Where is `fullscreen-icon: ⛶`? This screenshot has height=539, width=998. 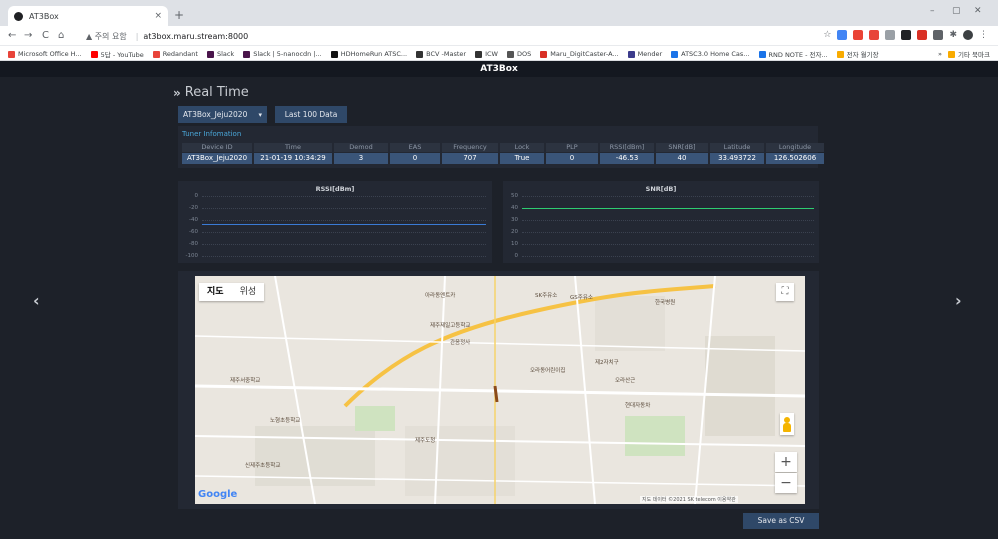 fullscreen-icon: ⛶ is located at coordinates (785, 292).